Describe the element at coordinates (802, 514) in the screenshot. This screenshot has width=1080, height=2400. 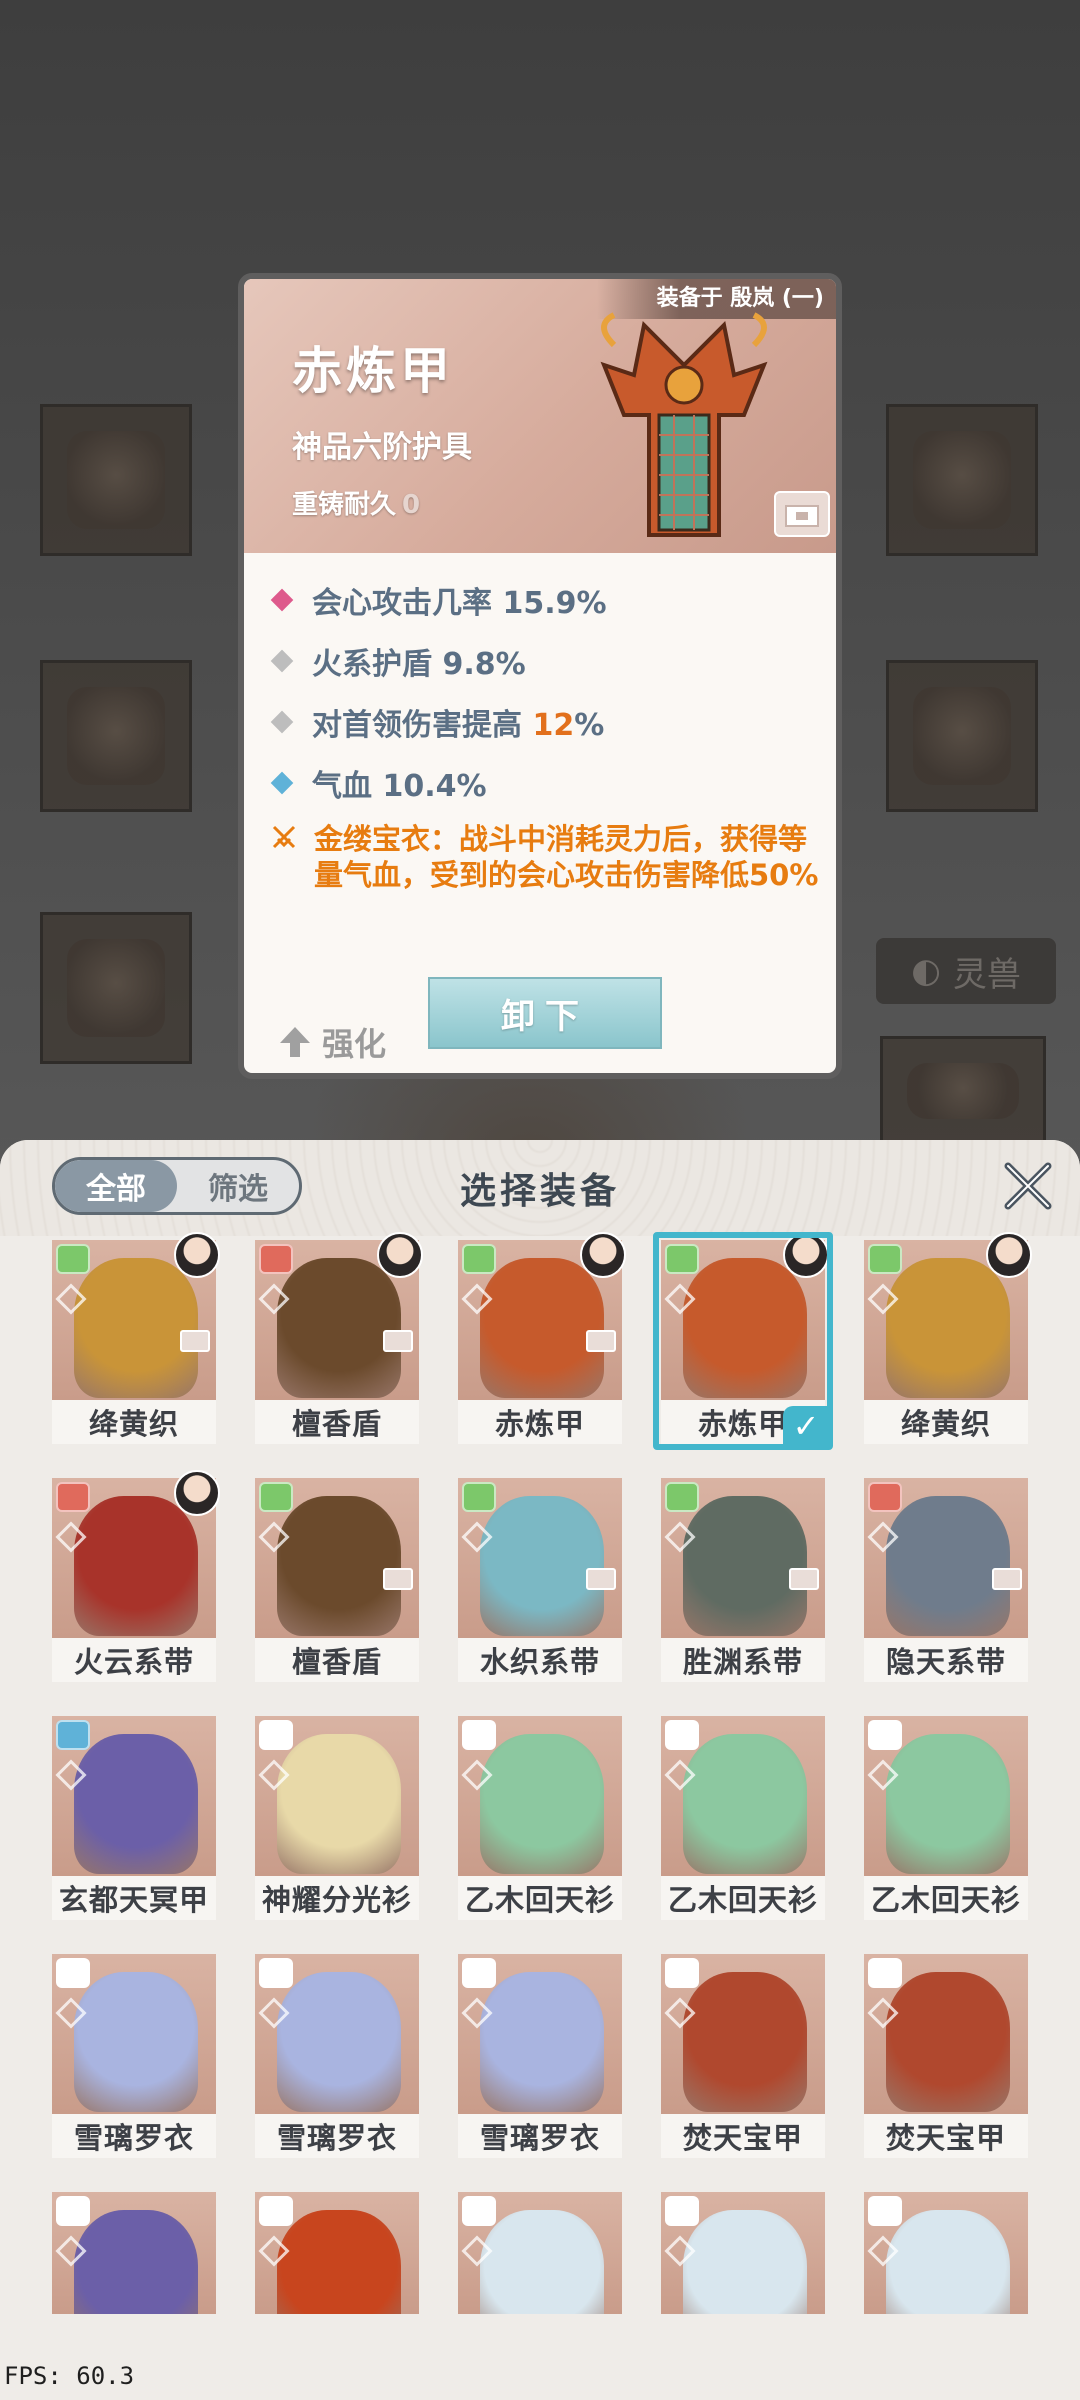
I see `lock-toggle-icon` at that location.